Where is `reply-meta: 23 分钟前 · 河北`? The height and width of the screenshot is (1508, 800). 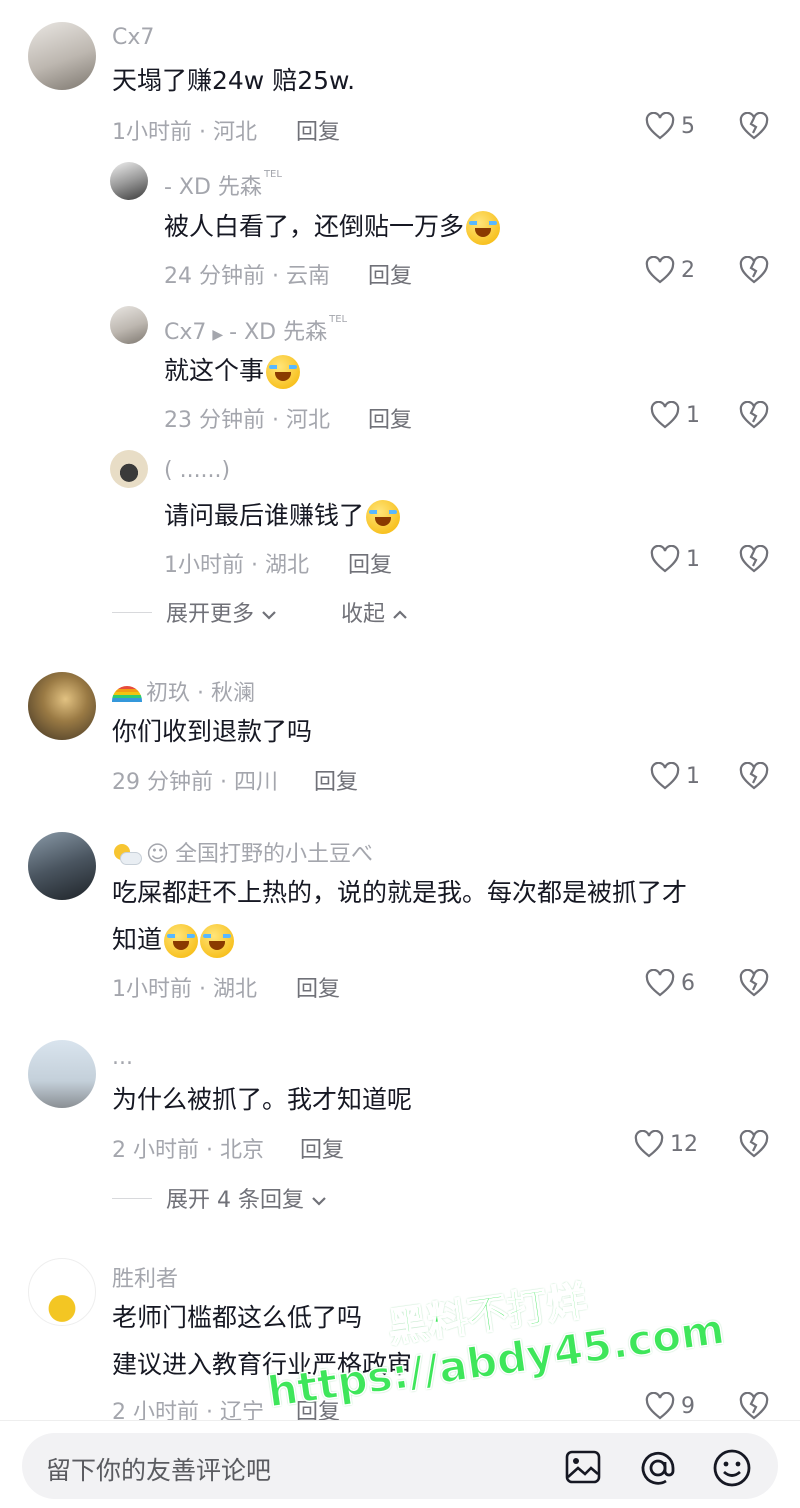 reply-meta: 23 分钟前 · 河北 is located at coordinates (247, 420).